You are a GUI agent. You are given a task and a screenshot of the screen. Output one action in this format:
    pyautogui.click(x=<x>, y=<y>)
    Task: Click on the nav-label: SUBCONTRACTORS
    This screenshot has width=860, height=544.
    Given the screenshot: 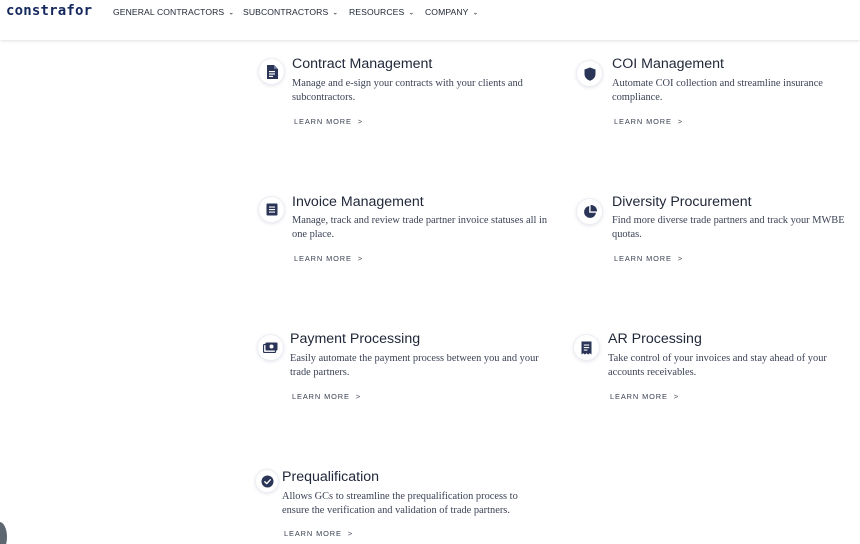 What is the action you would take?
    pyautogui.click(x=286, y=12)
    